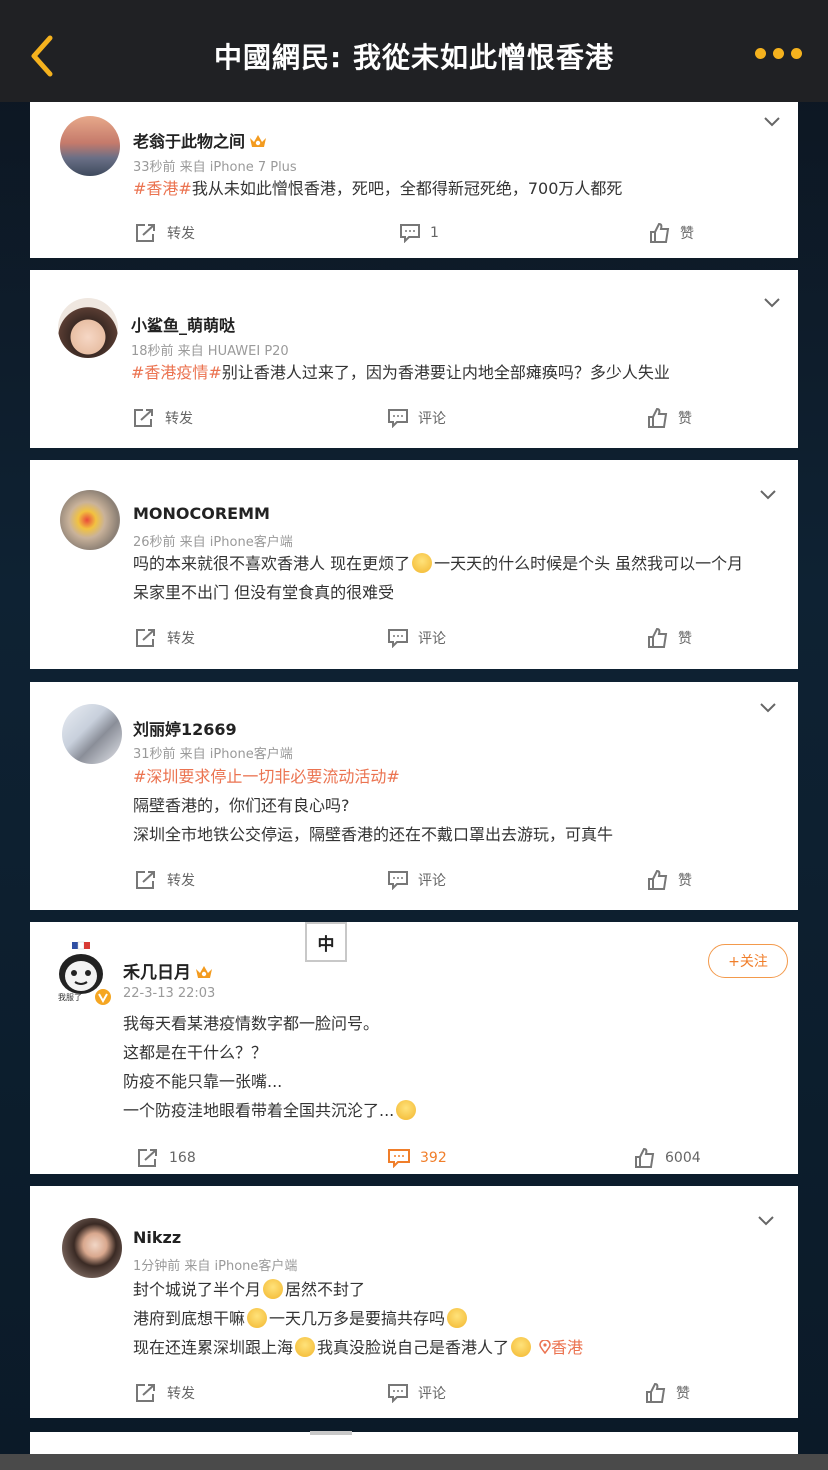 The height and width of the screenshot is (1470, 828). I want to click on language-tab: 中, so click(326, 942).